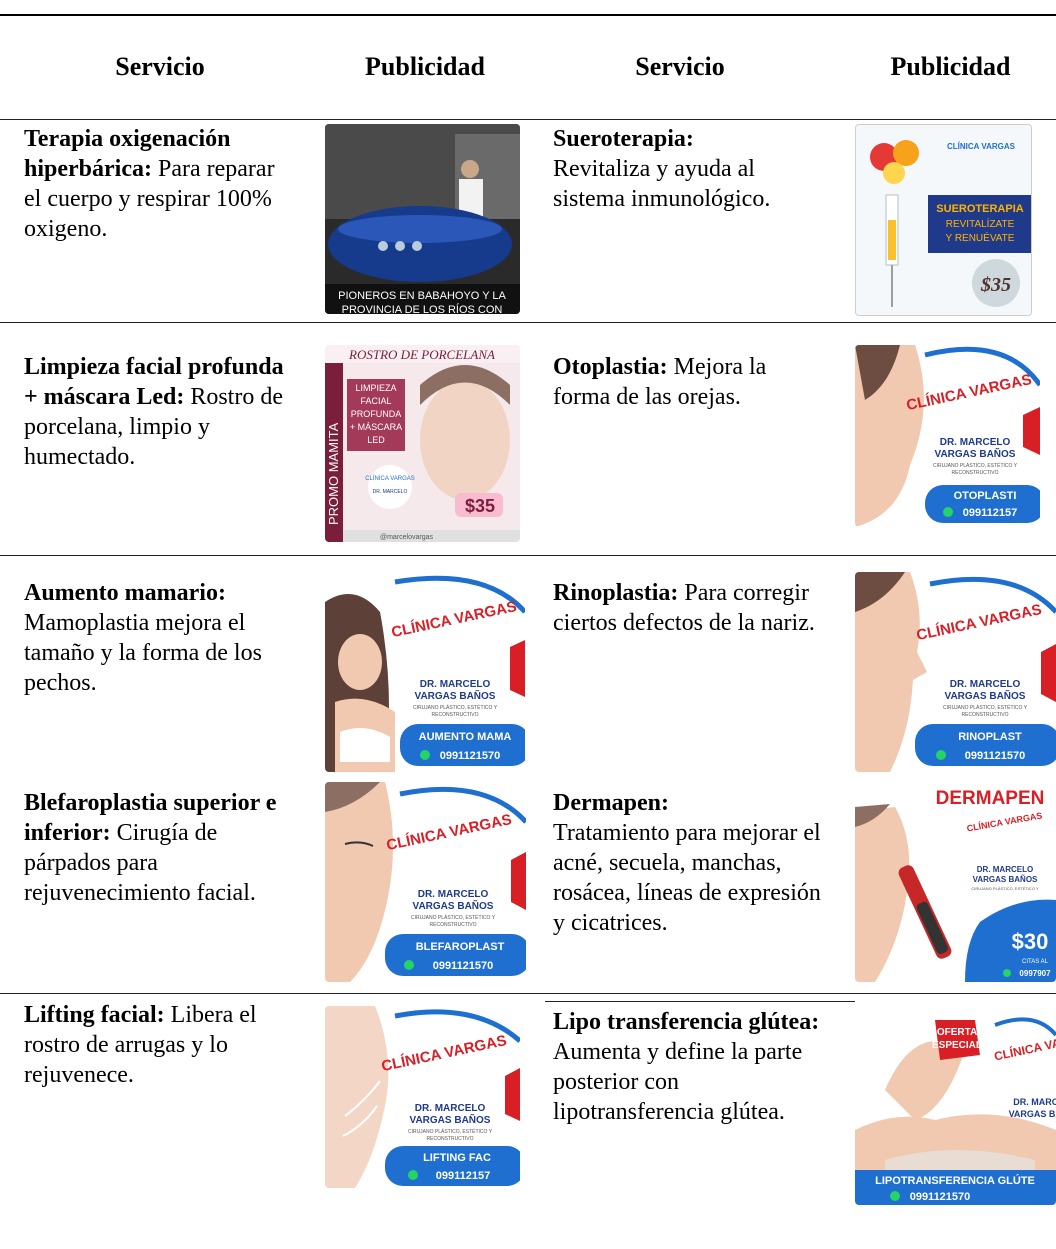 The width and height of the screenshot is (1056, 1249). What do you see at coordinates (700, 1001) in the screenshot?
I see `row-separator-right` at bounding box center [700, 1001].